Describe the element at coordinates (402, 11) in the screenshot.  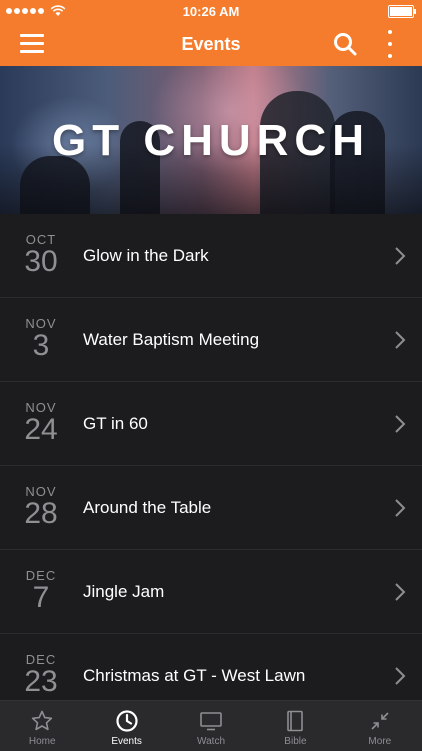
I see `battery-icon` at that location.